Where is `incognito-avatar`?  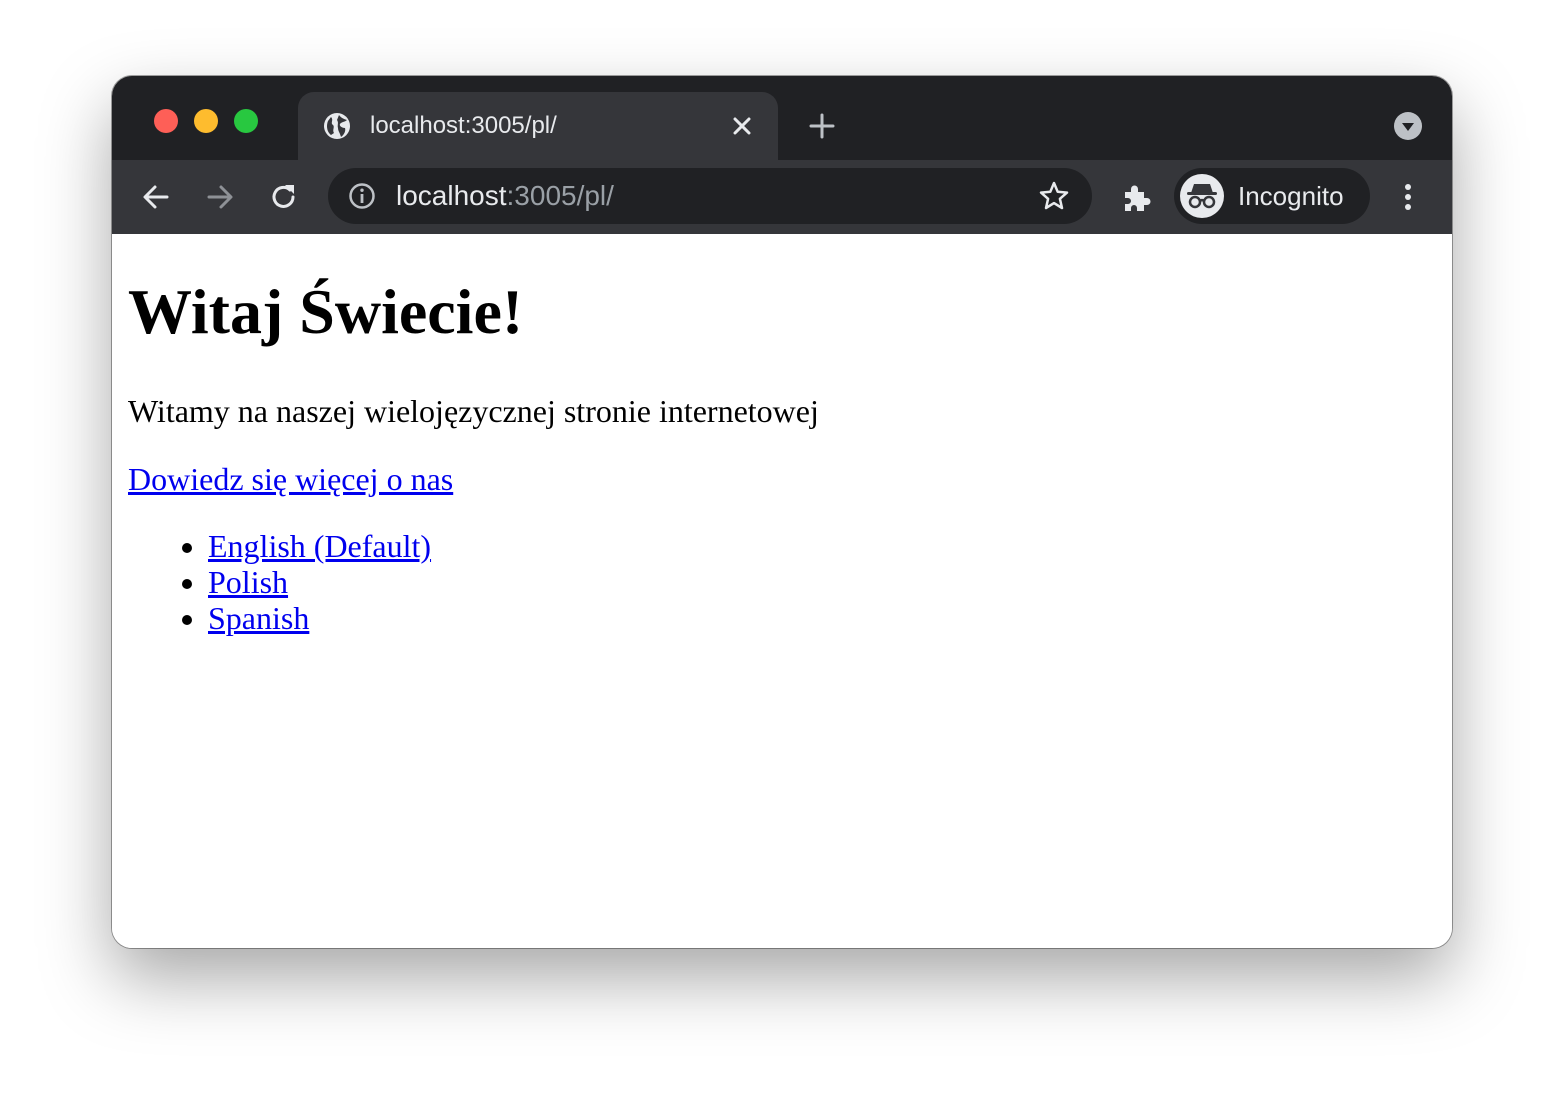
incognito-avatar is located at coordinates (1202, 196).